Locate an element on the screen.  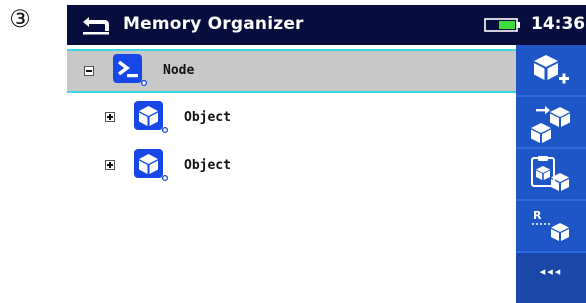
page-title: Memory Organizer is located at coordinates (213, 24).